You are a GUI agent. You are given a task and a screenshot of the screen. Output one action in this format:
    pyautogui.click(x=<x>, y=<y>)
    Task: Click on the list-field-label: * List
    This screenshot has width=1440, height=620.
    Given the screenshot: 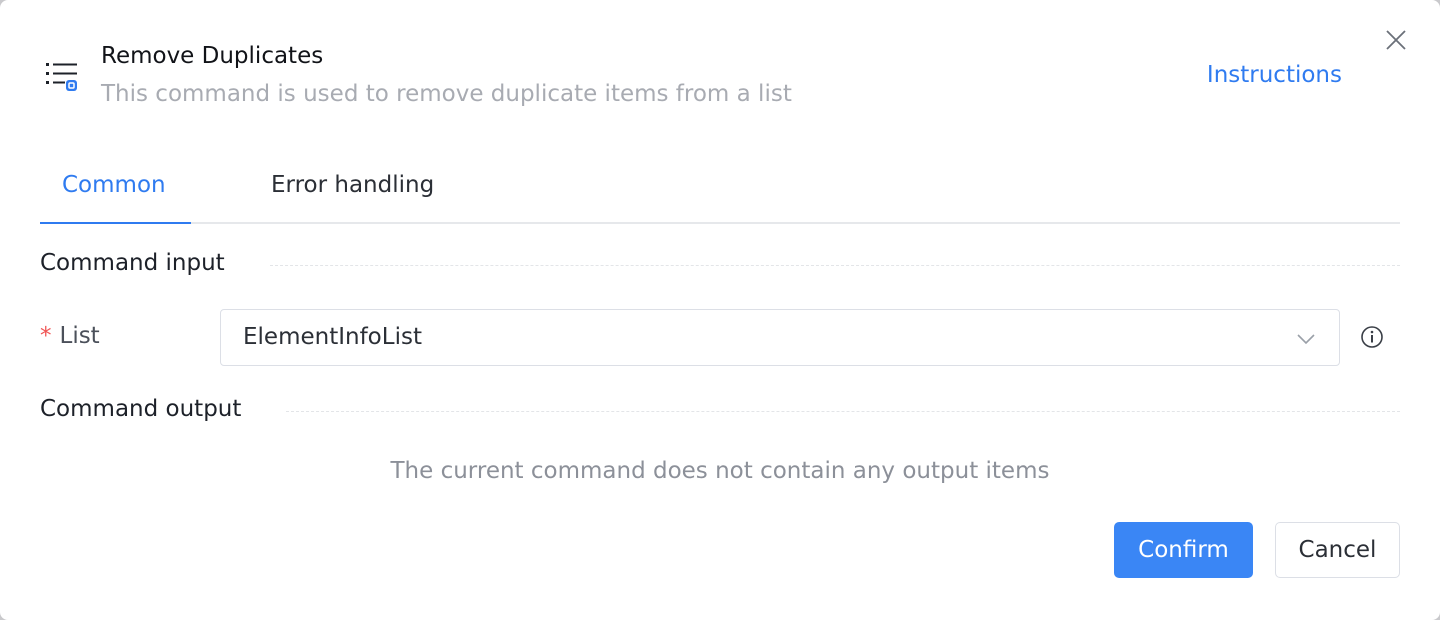 What is the action you would take?
    pyautogui.click(x=70, y=336)
    